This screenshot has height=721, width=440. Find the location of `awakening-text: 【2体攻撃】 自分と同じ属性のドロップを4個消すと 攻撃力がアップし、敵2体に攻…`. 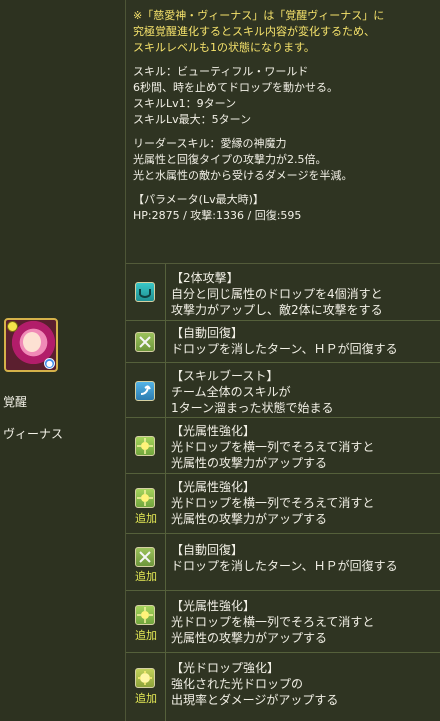

awakening-text: 【2体攻撃】 自分と同じ属性のドロップを4個消すと 攻撃力がアップし、敵2体に攻… is located at coordinates (277, 294).